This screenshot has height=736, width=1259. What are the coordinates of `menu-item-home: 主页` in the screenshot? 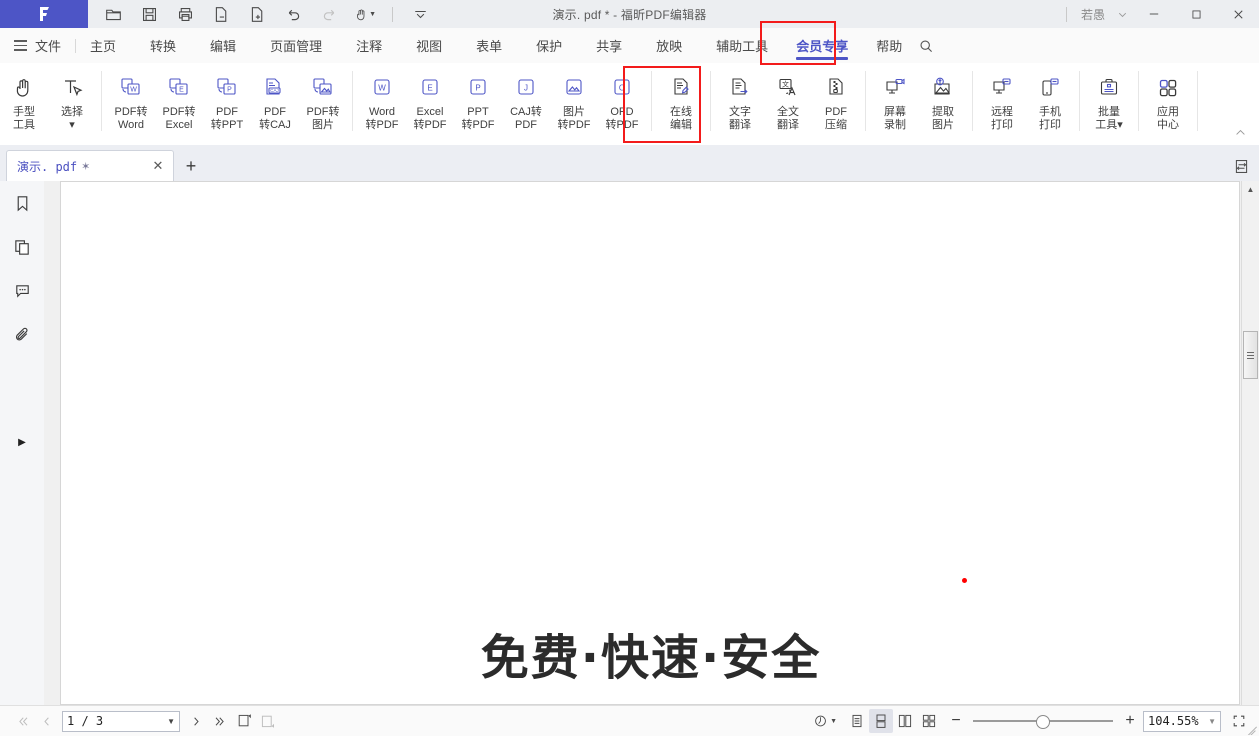 It's located at (103, 45).